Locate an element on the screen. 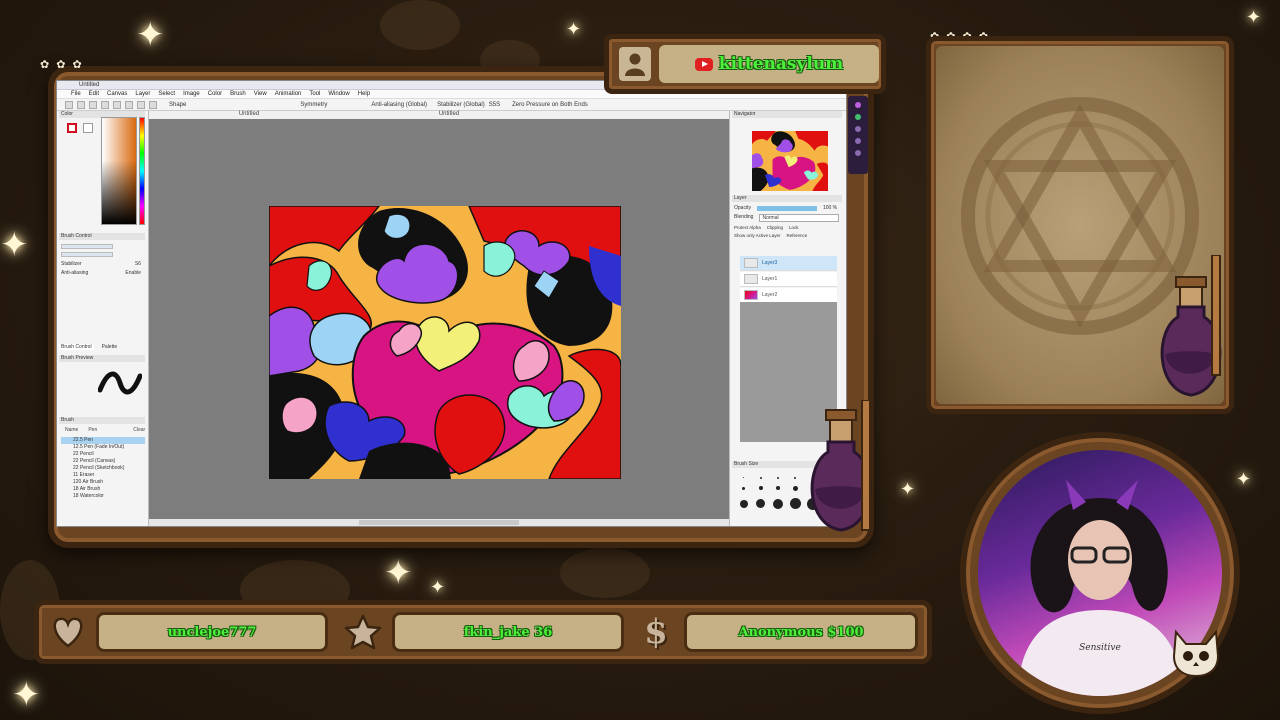  menu-window: Window is located at coordinates (338, 94).